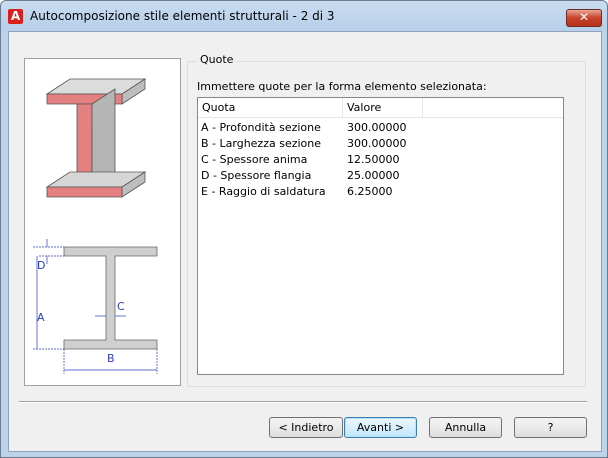  I want to click on row-quota: A - Profondità sezione, so click(261, 127).